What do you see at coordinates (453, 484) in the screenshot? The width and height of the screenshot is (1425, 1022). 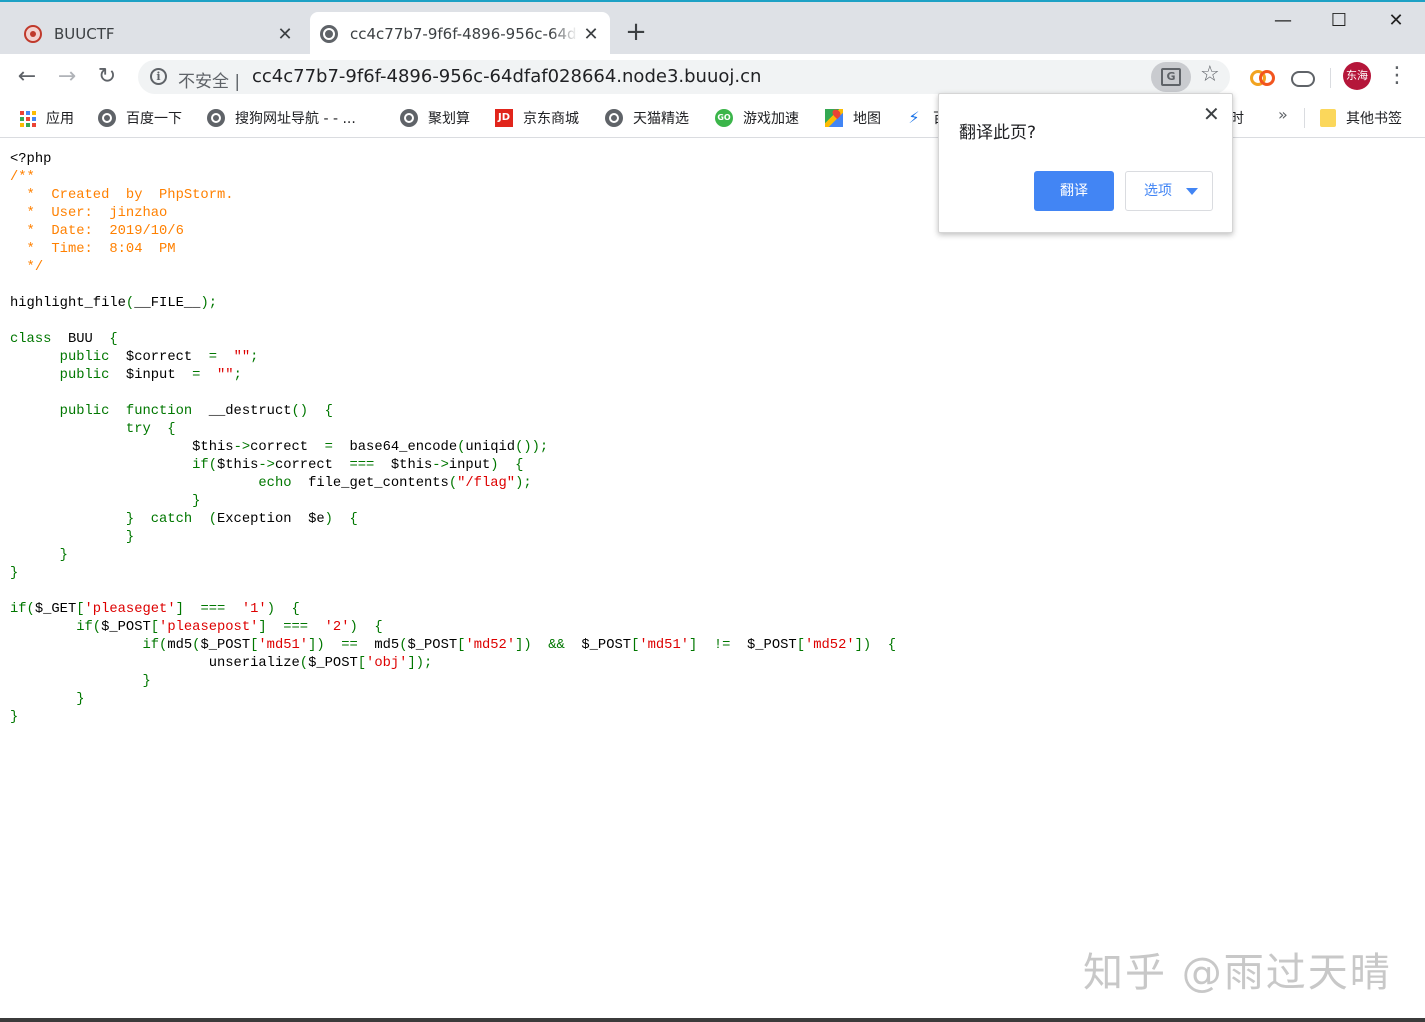 I see `code-line: echo file_get_contents("/flag");` at bounding box center [453, 484].